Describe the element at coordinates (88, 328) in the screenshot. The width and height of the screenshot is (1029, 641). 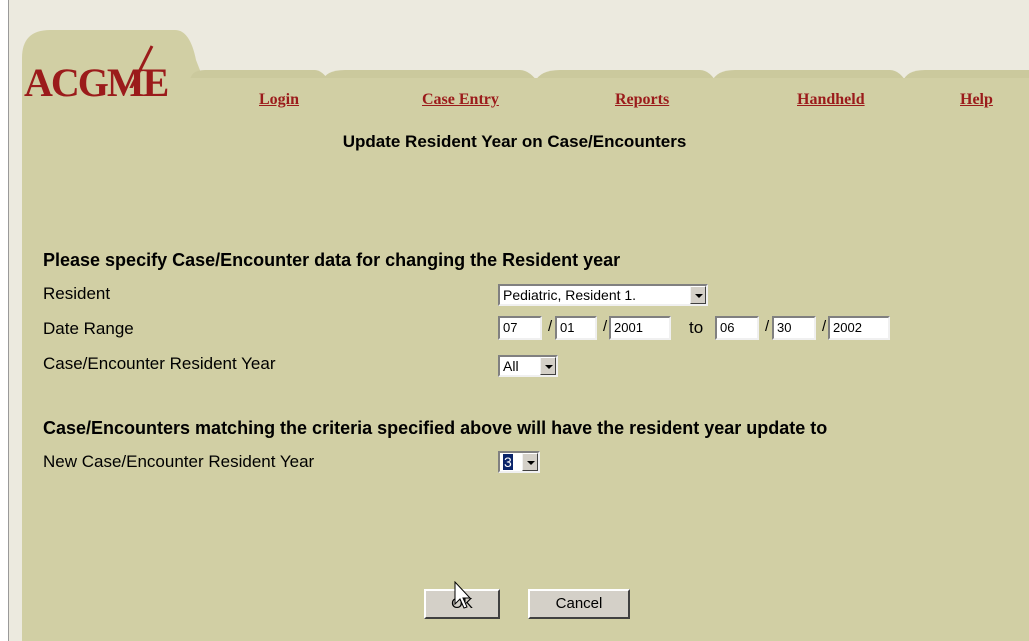
I see `date-range-label: Date Range` at that location.